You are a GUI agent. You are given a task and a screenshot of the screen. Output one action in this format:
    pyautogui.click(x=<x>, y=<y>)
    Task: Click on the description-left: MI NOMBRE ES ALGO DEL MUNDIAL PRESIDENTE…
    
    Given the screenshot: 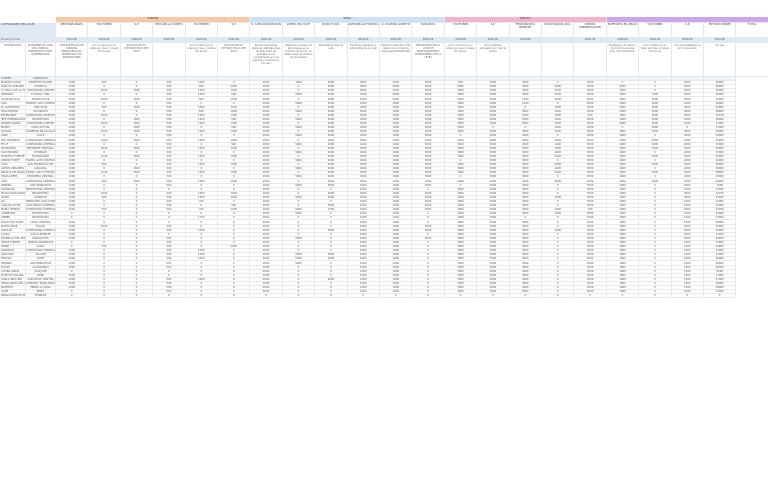 What is the action you would take?
    pyautogui.click(x=41, y=60)
    